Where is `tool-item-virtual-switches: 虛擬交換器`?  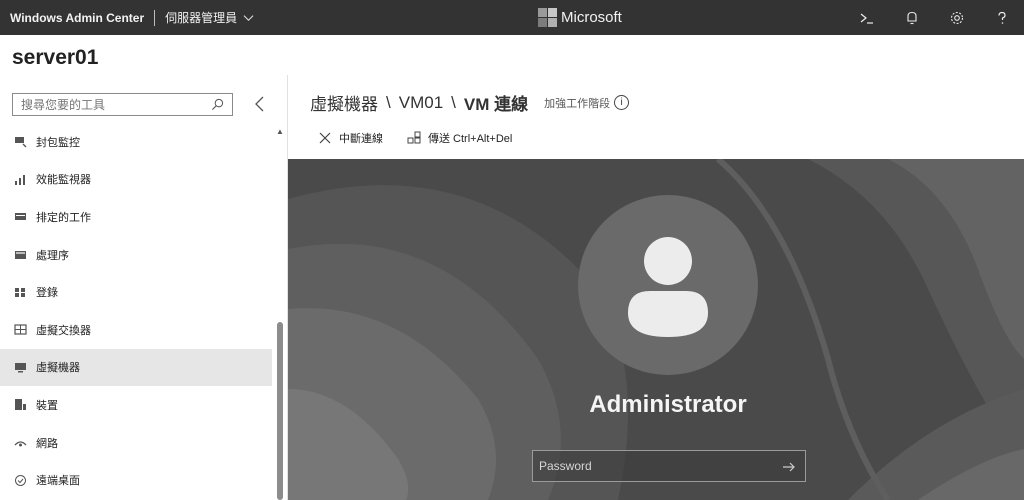 tool-item-virtual-switches: 虛擬交換器 is located at coordinates (136, 330).